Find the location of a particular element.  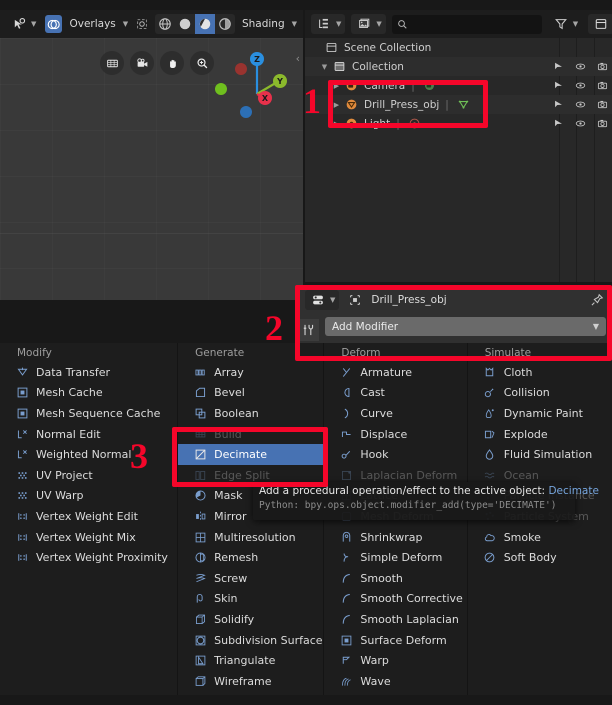

properties-editor-type-button: ▼ is located at coordinates (322, 300).